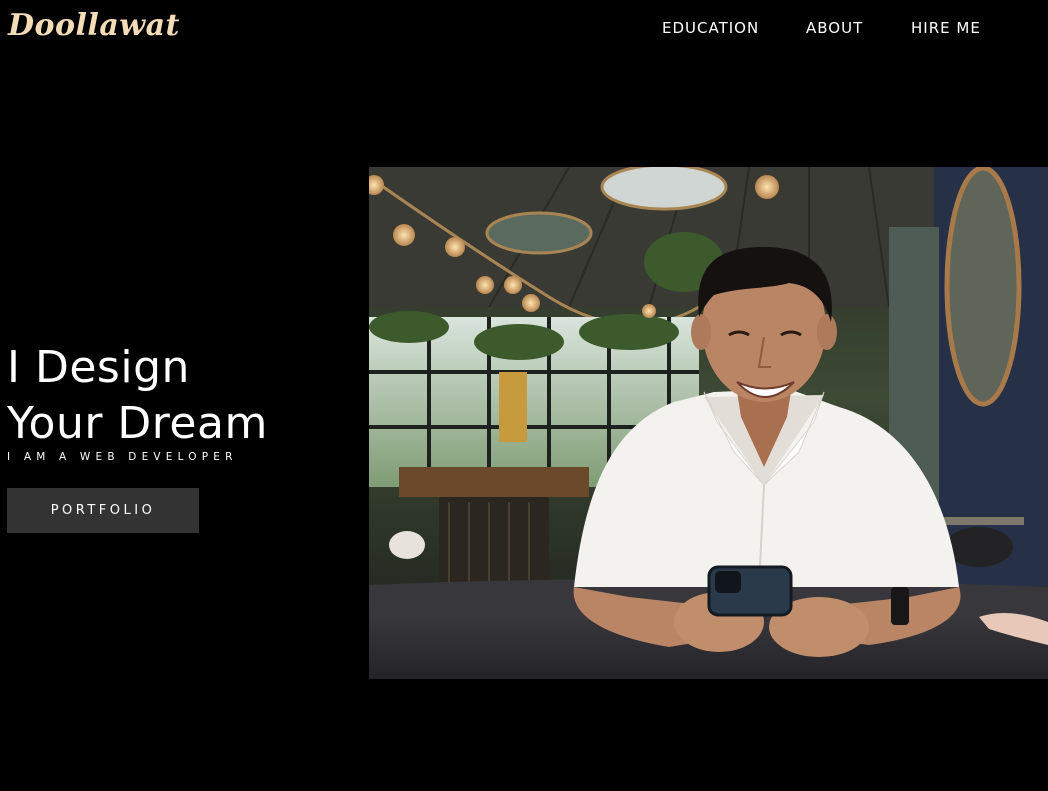 The image size is (1048, 791). Describe the element at coordinates (524, 29) in the screenshot. I see `main-nav: EDUCATION ABOUT HIRE ME` at that location.